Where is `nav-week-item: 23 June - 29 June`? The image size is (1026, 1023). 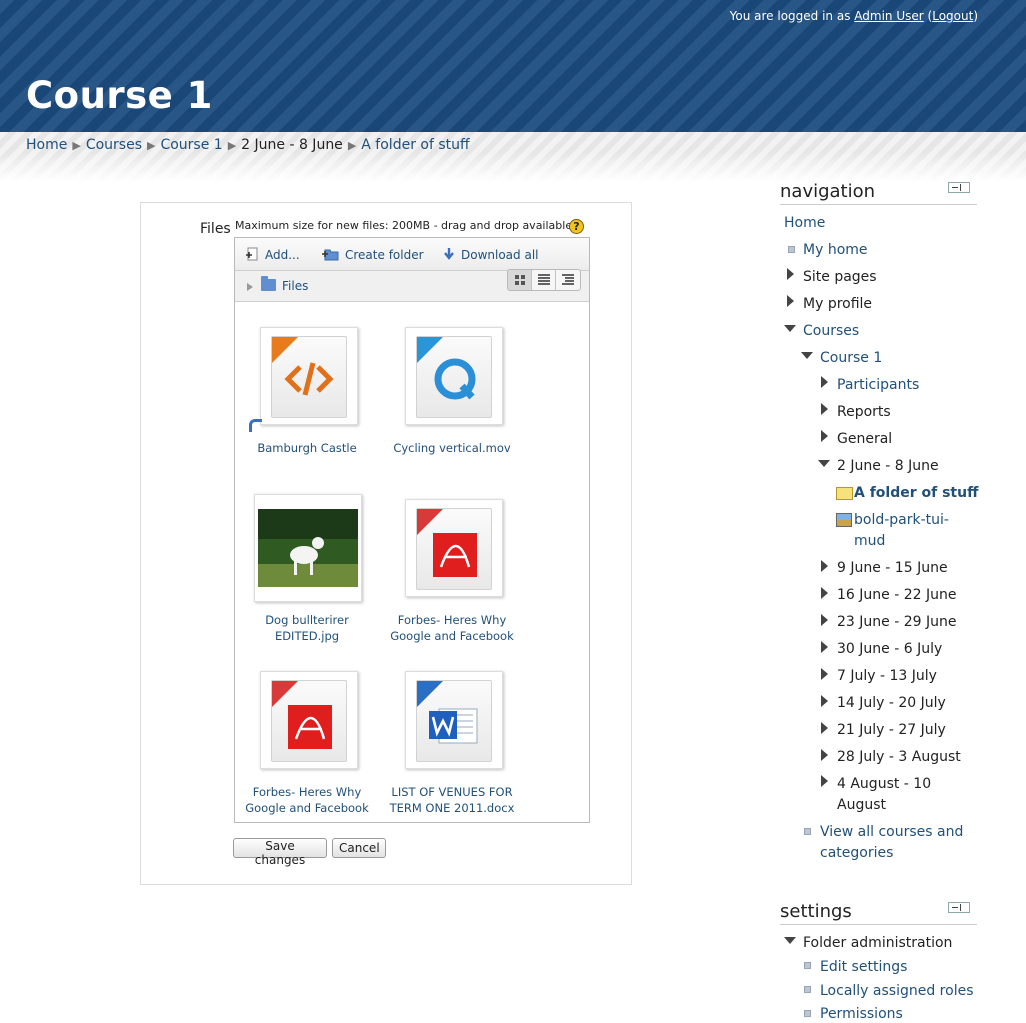 nav-week-item: 23 June - 29 June is located at coordinates (896, 622).